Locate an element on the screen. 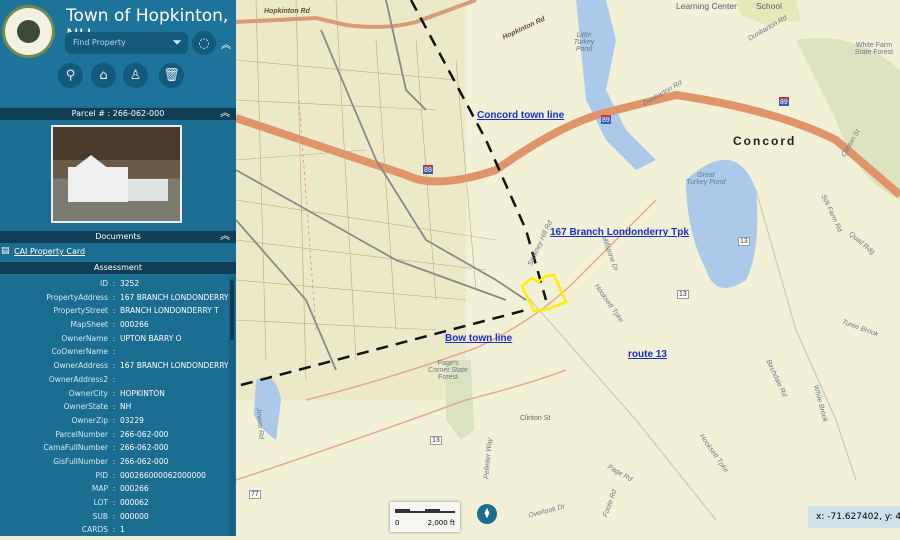 The width and height of the screenshot is (900, 540). parcel-title: Parcel # : 266-062-000 is located at coordinates (118, 113).